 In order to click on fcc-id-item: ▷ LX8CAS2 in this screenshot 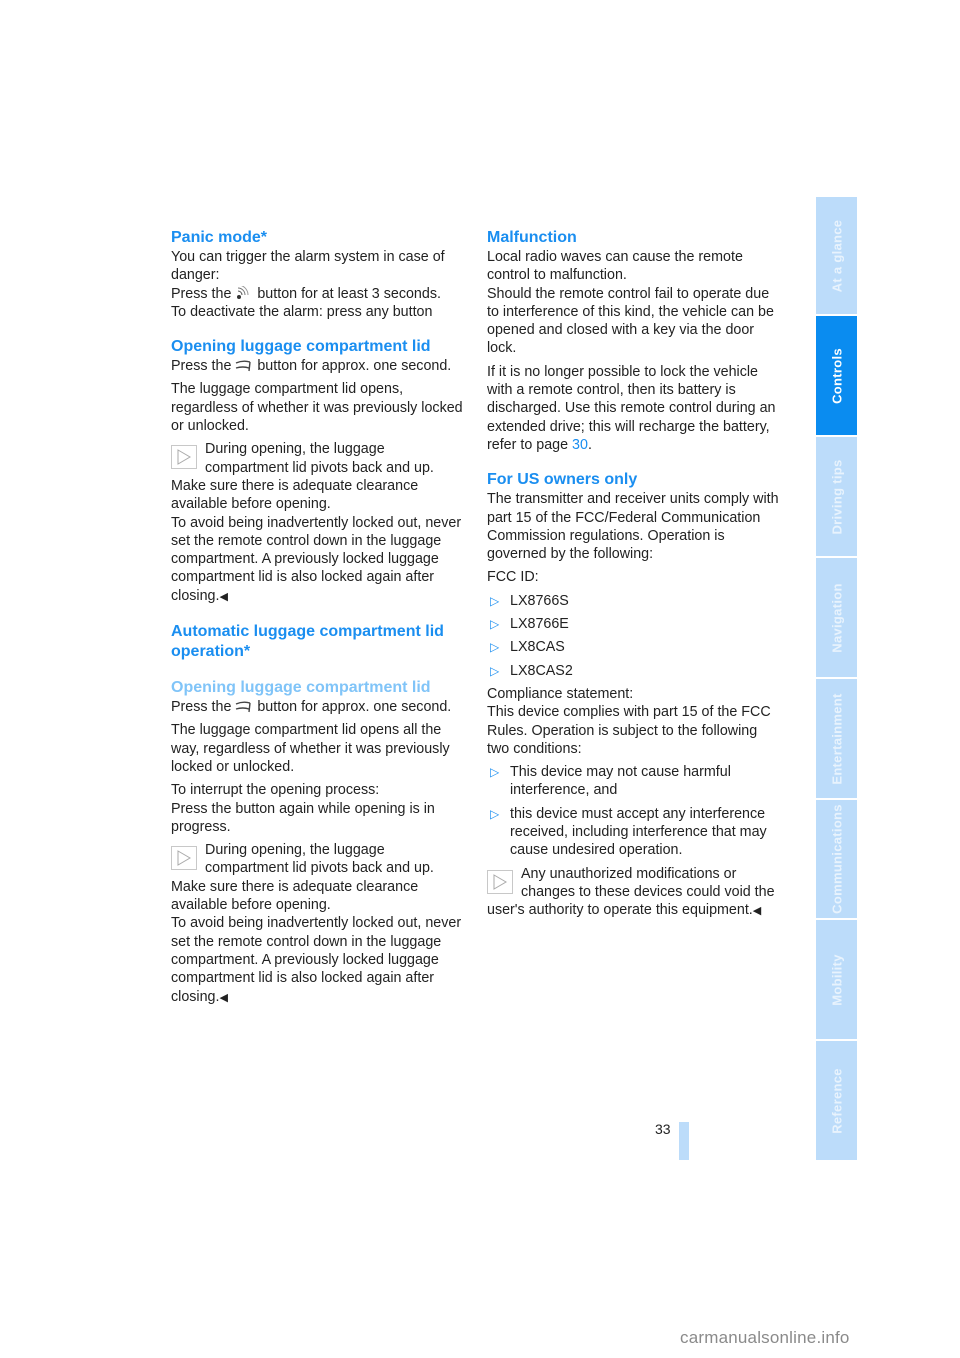, I will do `click(635, 671)`.